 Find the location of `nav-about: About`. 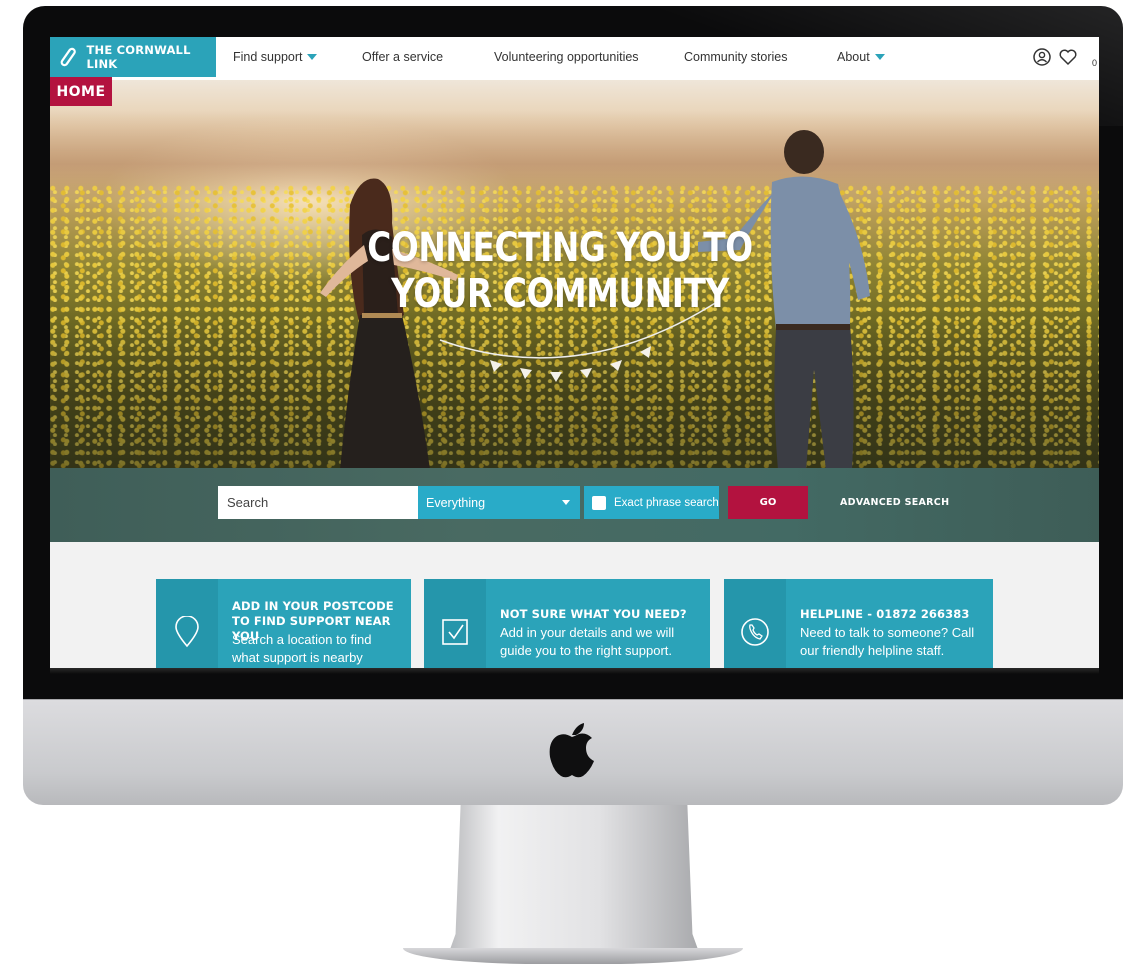

nav-about: About is located at coordinates (861, 57).